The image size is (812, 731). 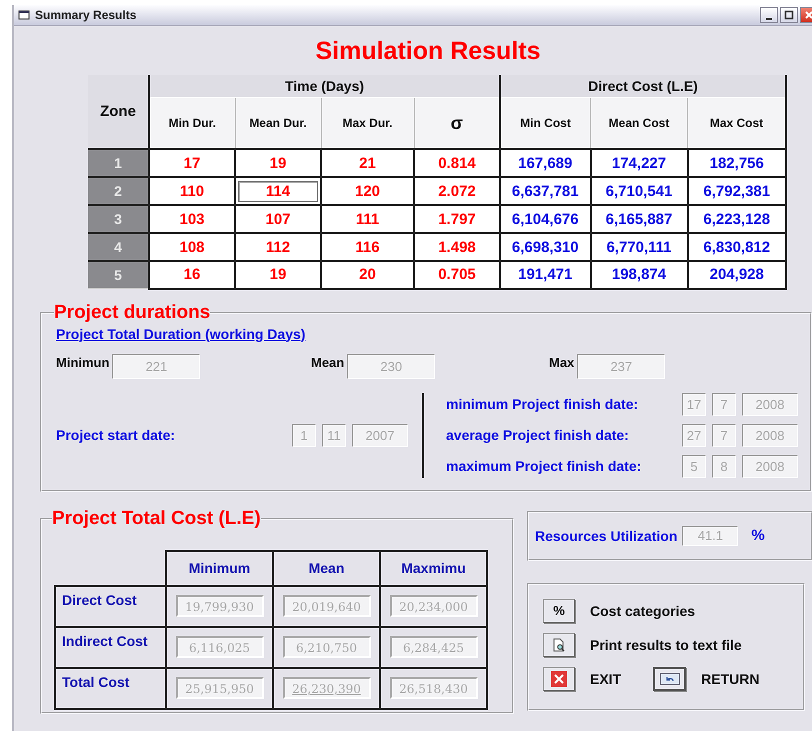 What do you see at coordinates (694, 435) in the screenshot?
I see `input-field: 27` at bounding box center [694, 435].